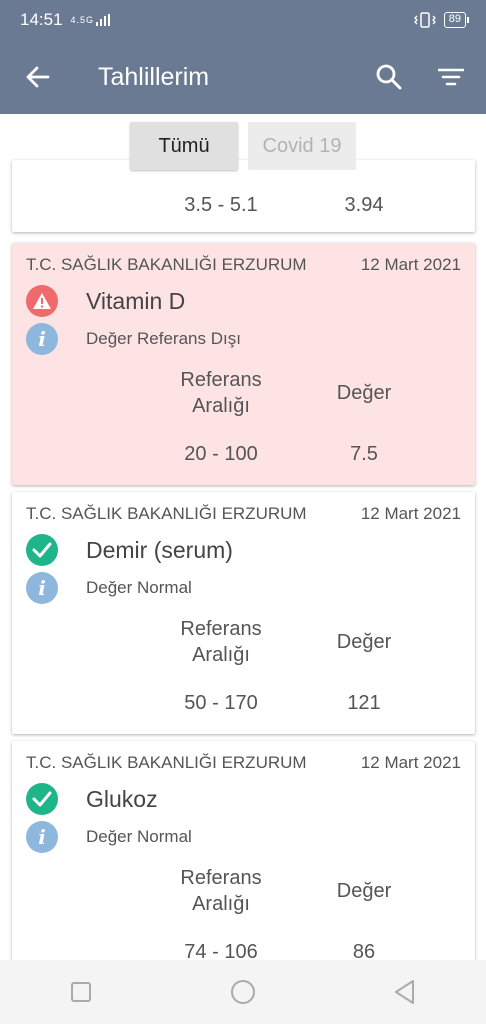  I want to click on result-card-partial: 3.5 - 5.1 3.94, so click(243, 196).